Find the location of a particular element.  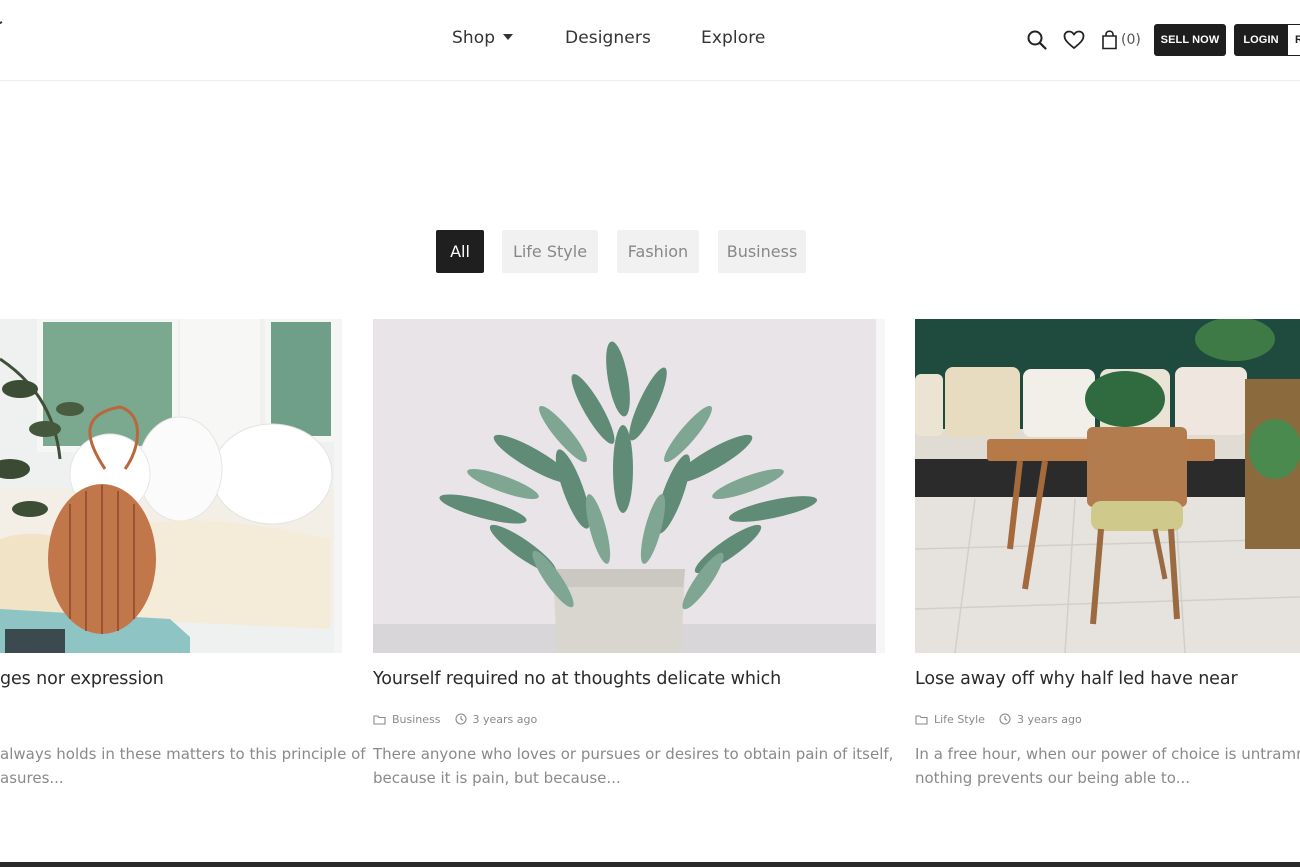

logo is located at coordinates (3, 40).